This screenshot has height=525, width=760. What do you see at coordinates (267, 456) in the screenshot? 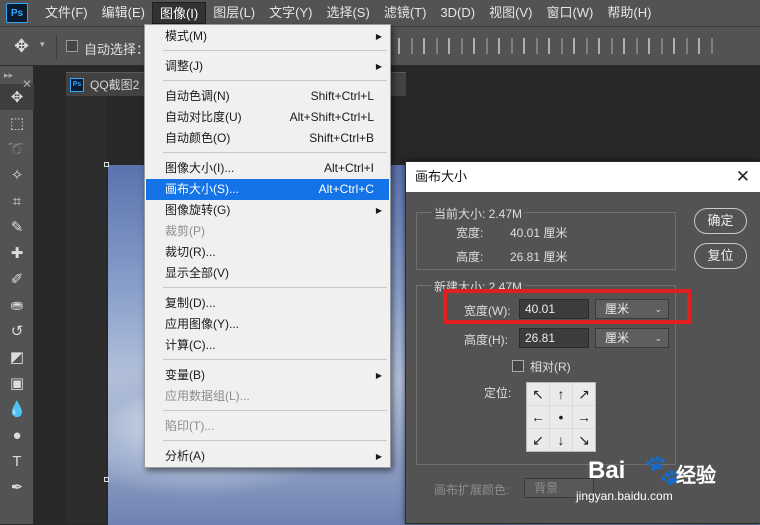
I see `menu-item-analysis: 分析(A) ▶` at bounding box center [267, 456].